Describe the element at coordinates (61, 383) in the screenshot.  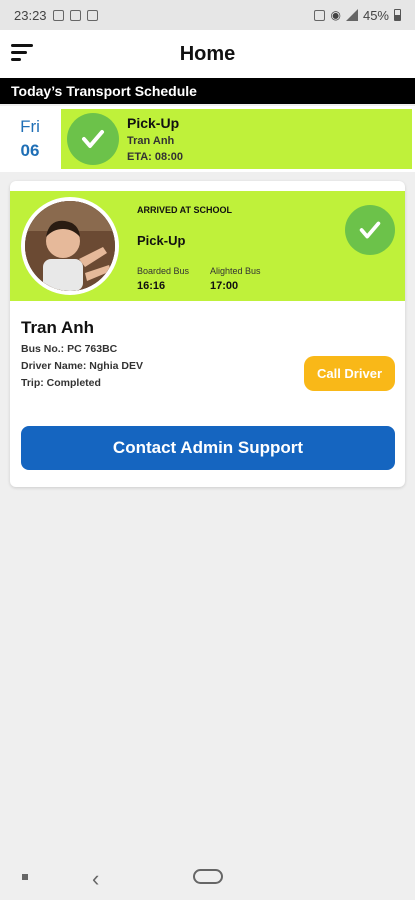
I see `trip-status: Trip: Completed` at that location.